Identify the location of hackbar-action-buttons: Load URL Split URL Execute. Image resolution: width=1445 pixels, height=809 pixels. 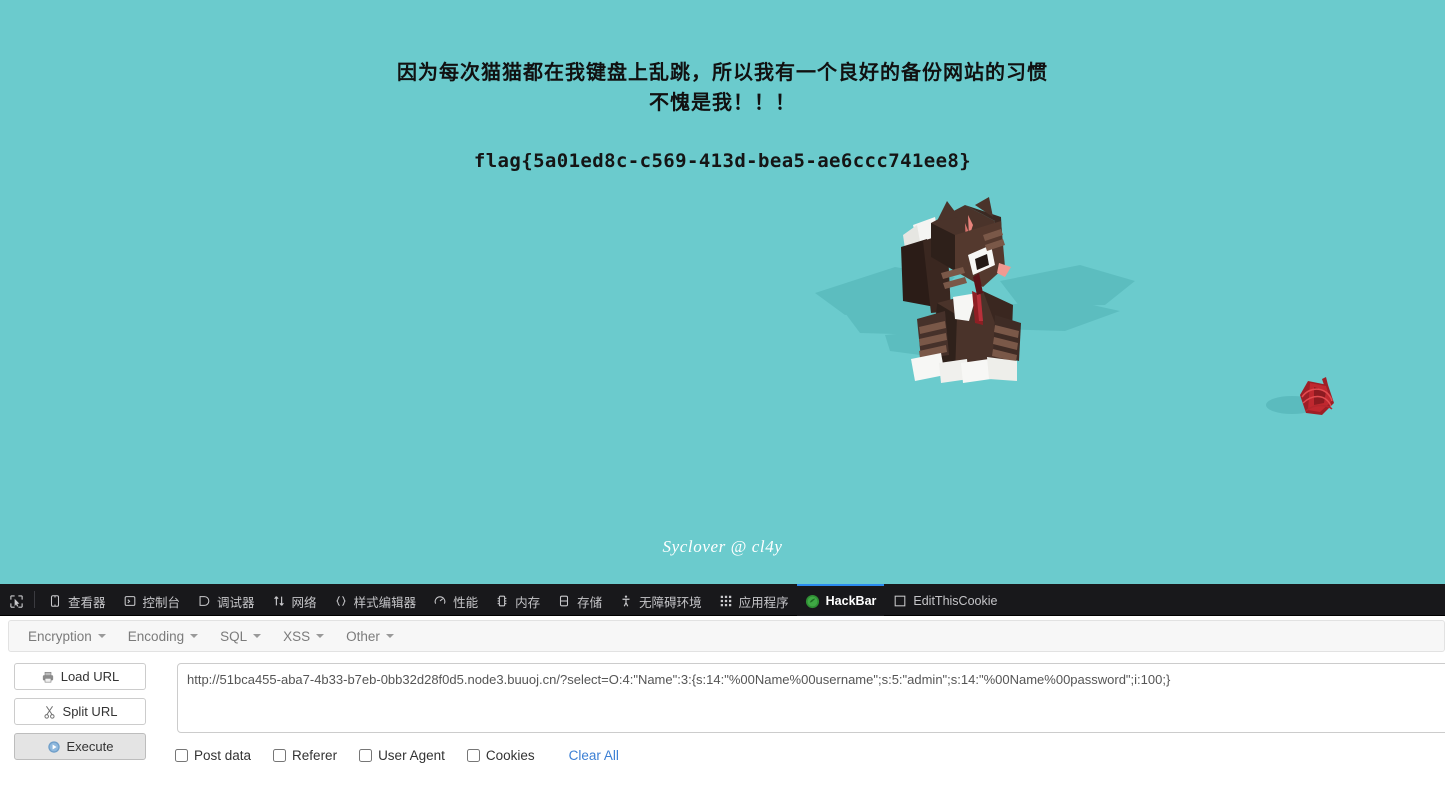
(80, 715).